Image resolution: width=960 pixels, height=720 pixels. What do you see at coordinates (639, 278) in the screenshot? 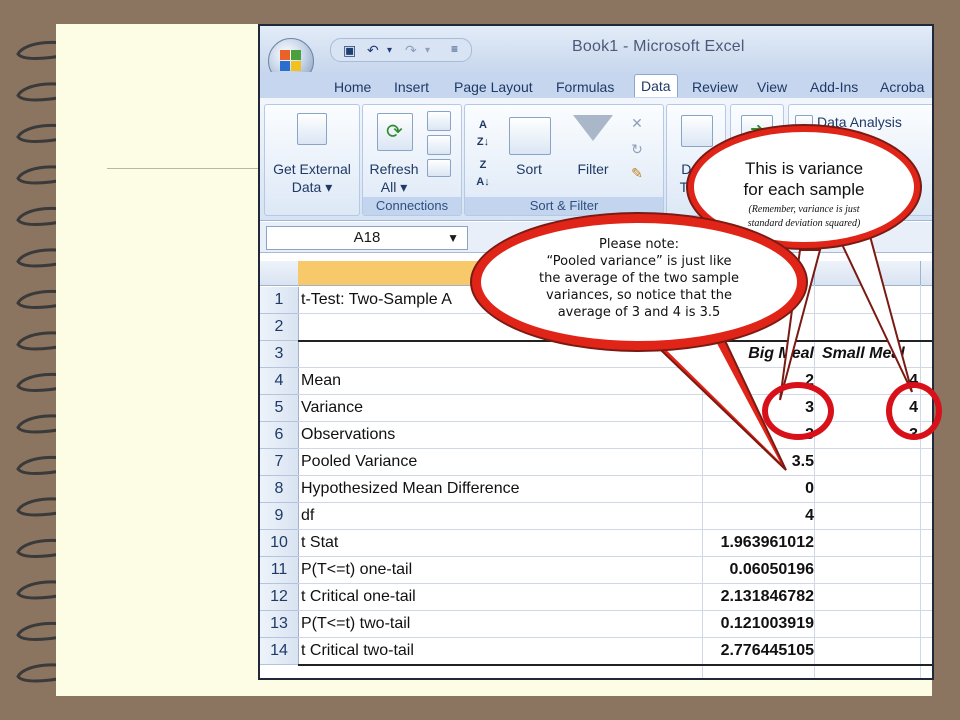
I see `pooled-callout-line-3: the average of the two sample` at bounding box center [639, 278].